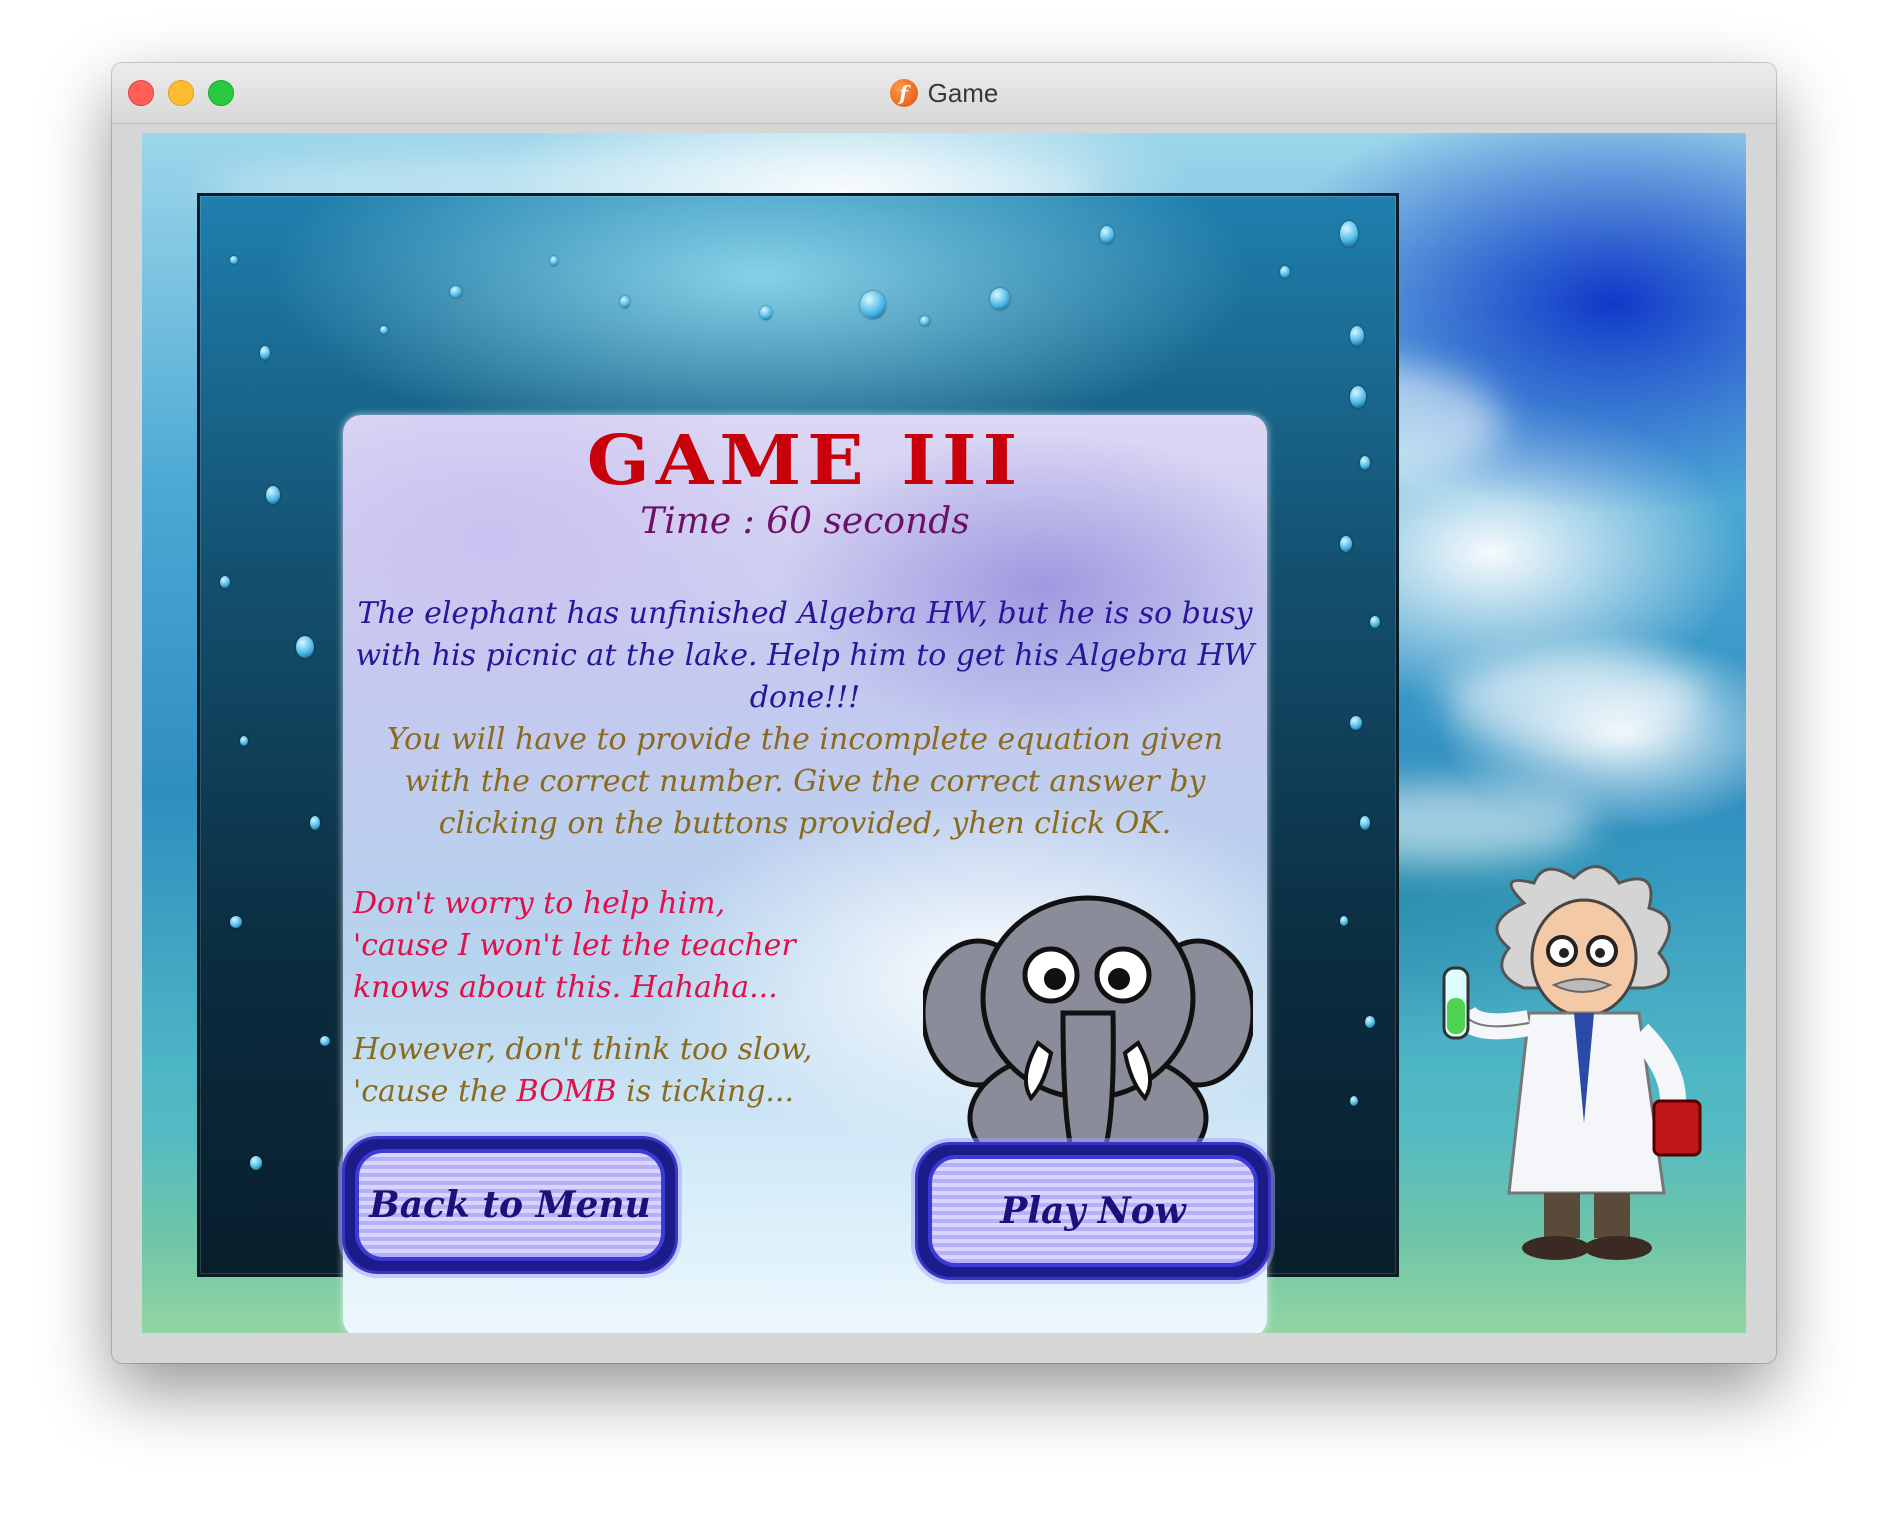 This screenshot has width=1884, height=1520. I want to click on reassure-line: Don't worry to help him,, so click(539, 903).